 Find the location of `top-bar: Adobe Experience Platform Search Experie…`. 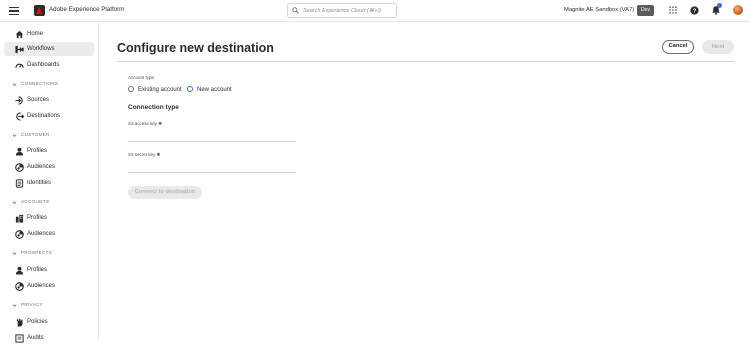

top-bar: Adobe Experience Platform Search Experie… is located at coordinates (375, 11).